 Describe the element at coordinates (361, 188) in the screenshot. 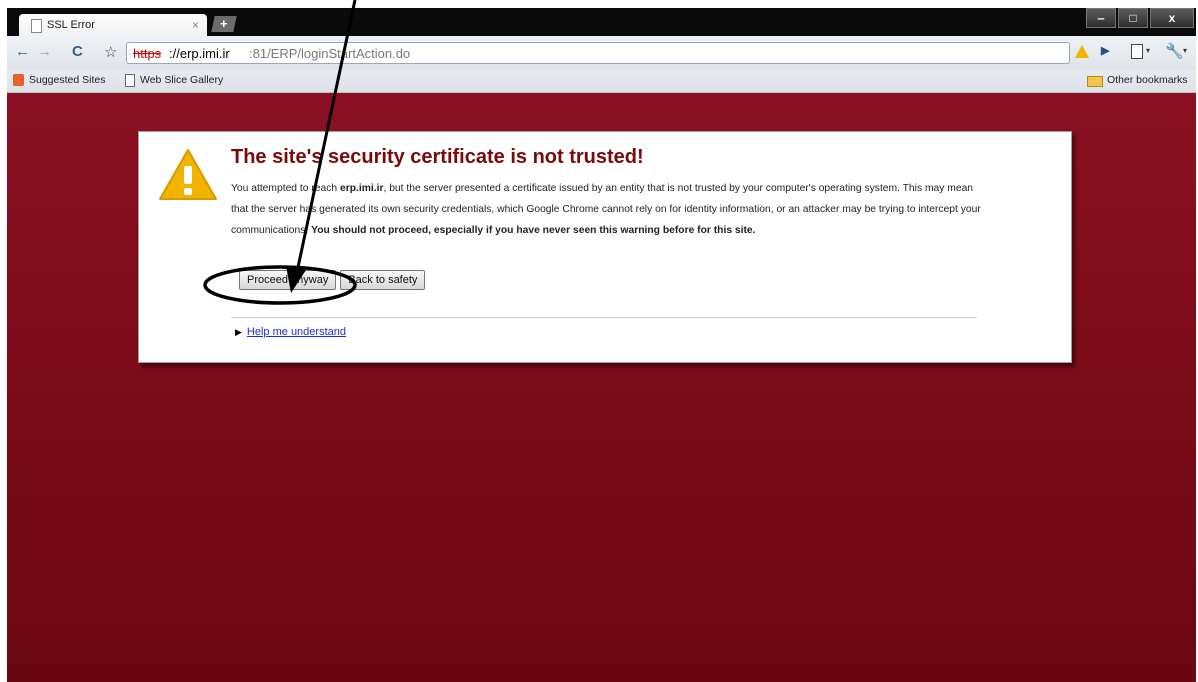

I see `description-host: erp.imi.ir` at that location.